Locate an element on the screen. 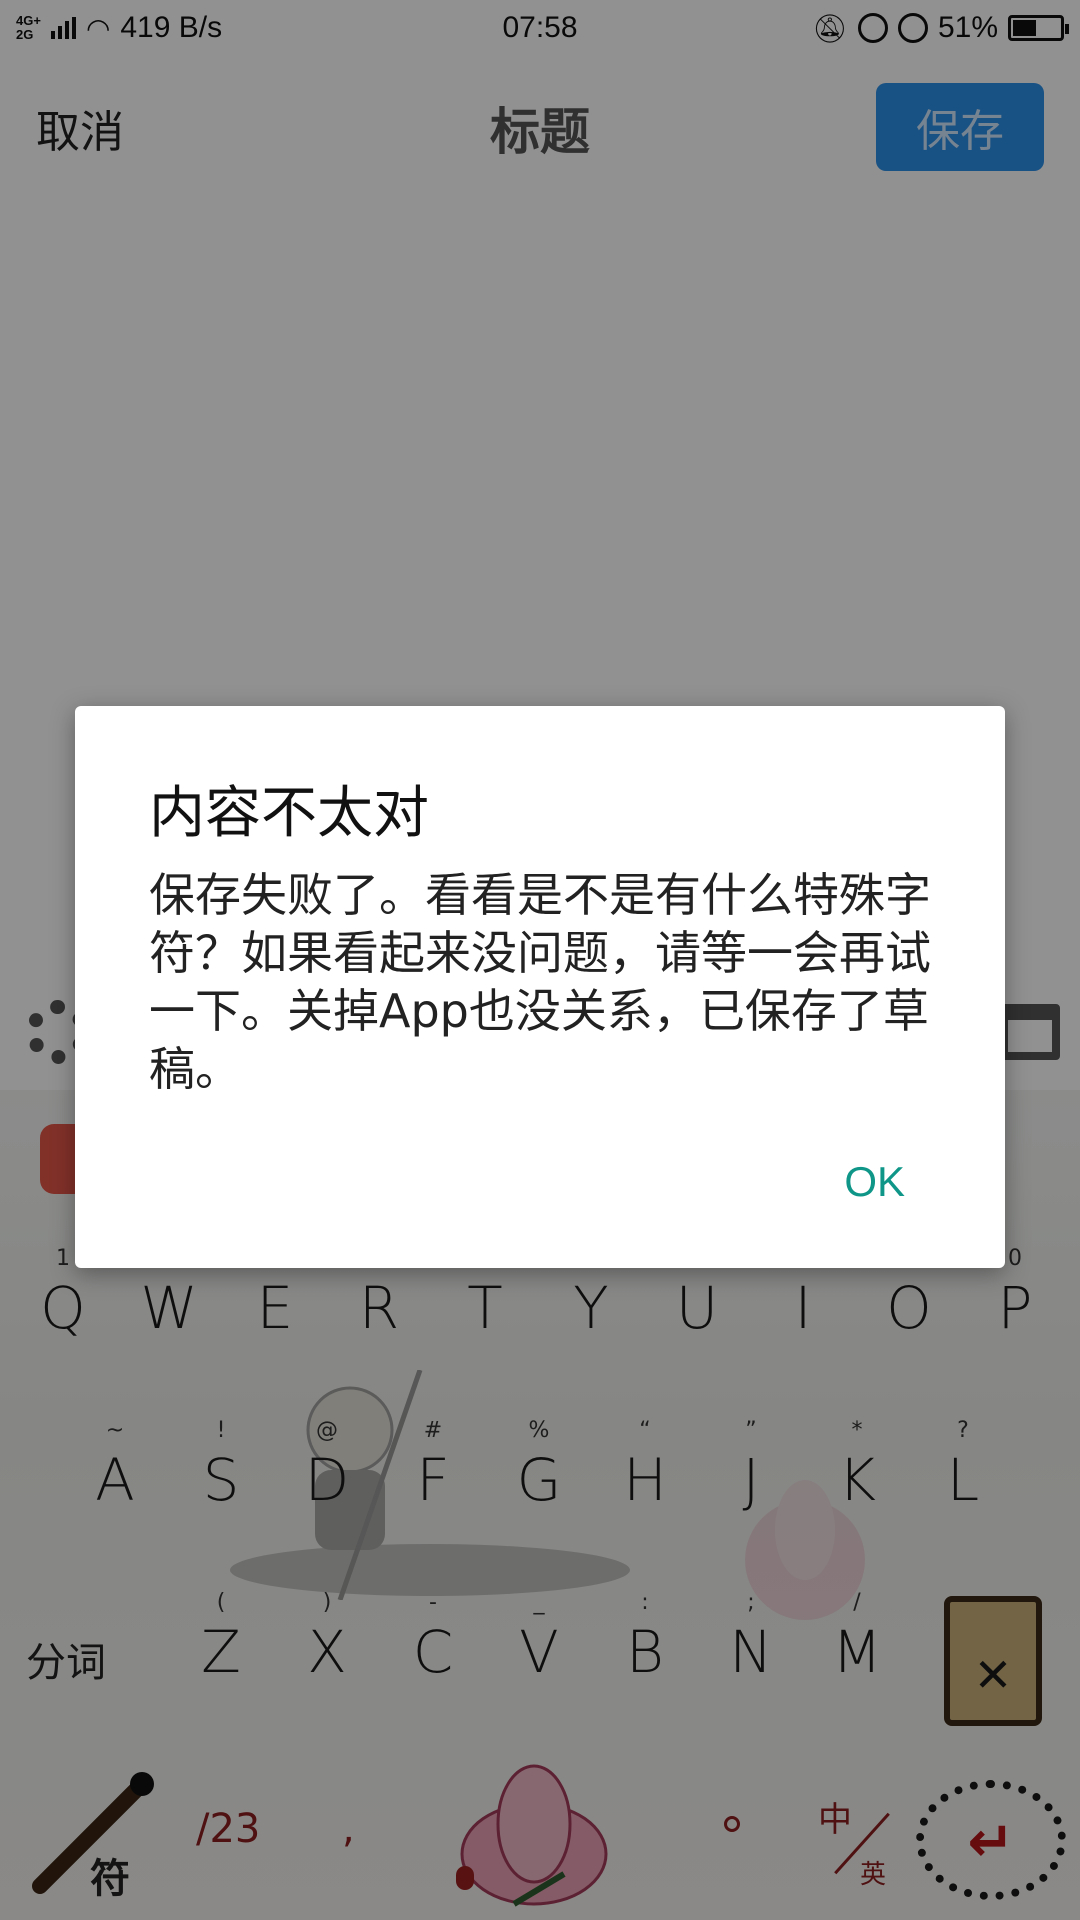 The height and width of the screenshot is (1920, 1080). dialog-title: 内容不太对 is located at coordinates (289, 813).